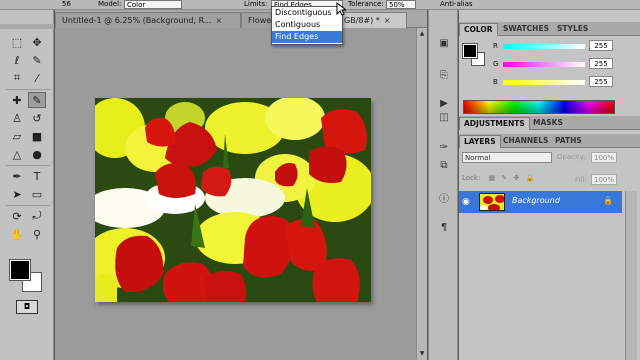 The width and height of the screenshot is (640, 360). Describe the element at coordinates (17, 176) in the screenshot. I see `pen-tool-icon: ✒` at that location.